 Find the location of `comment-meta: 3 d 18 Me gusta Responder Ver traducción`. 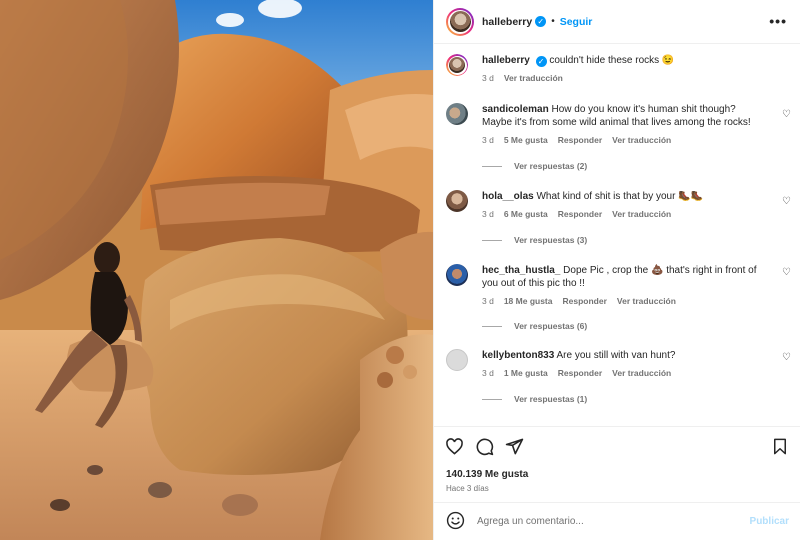

comment-meta: 3 d 18 Me gusta Responder Ver traducción is located at coordinates (624, 301).